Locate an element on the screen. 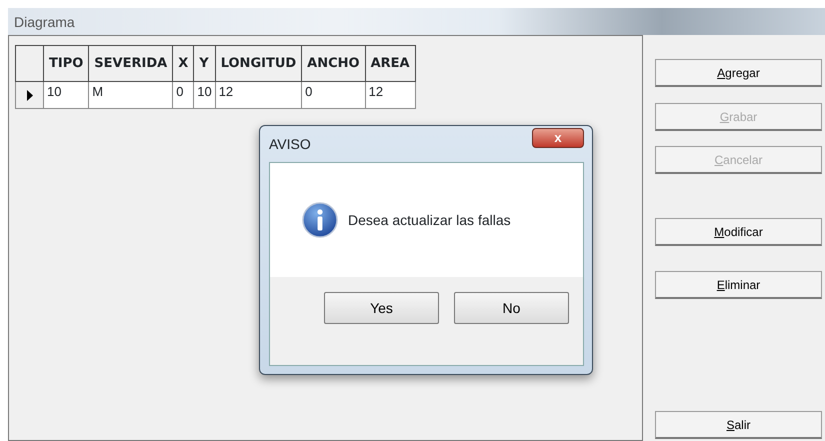 This screenshot has width=825, height=441. dialog-button: No is located at coordinates (511, 308).